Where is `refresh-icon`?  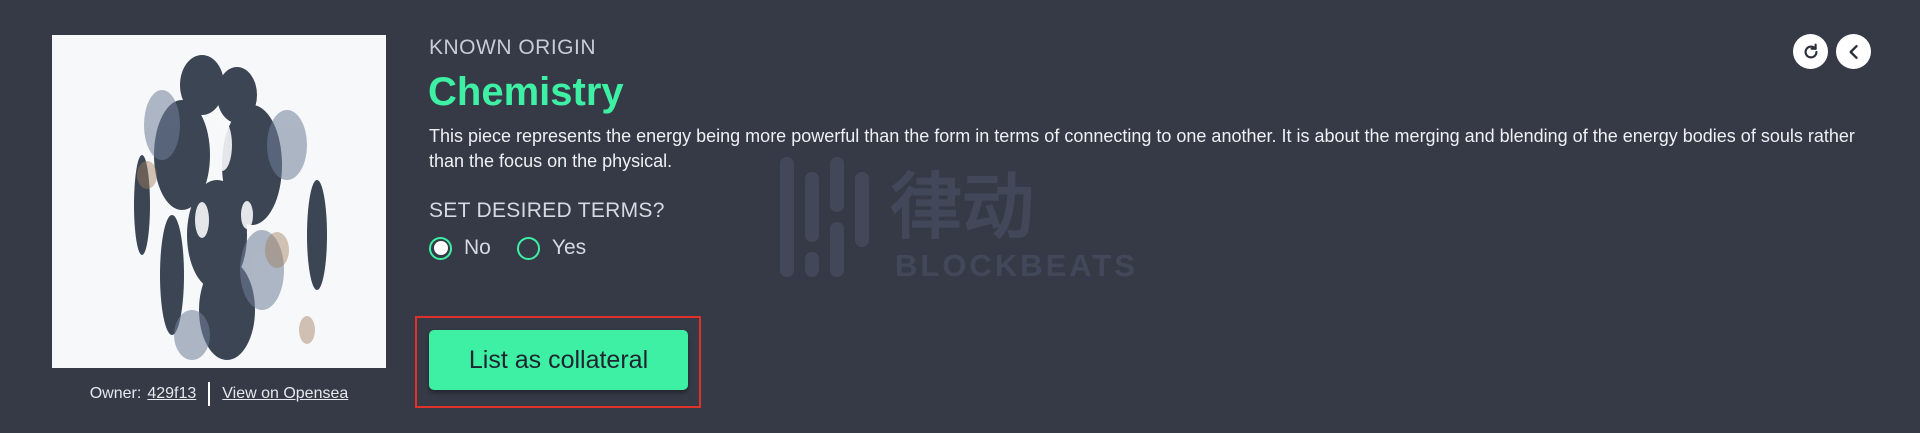 refresh-icon is located at coordinates (1810, 50).